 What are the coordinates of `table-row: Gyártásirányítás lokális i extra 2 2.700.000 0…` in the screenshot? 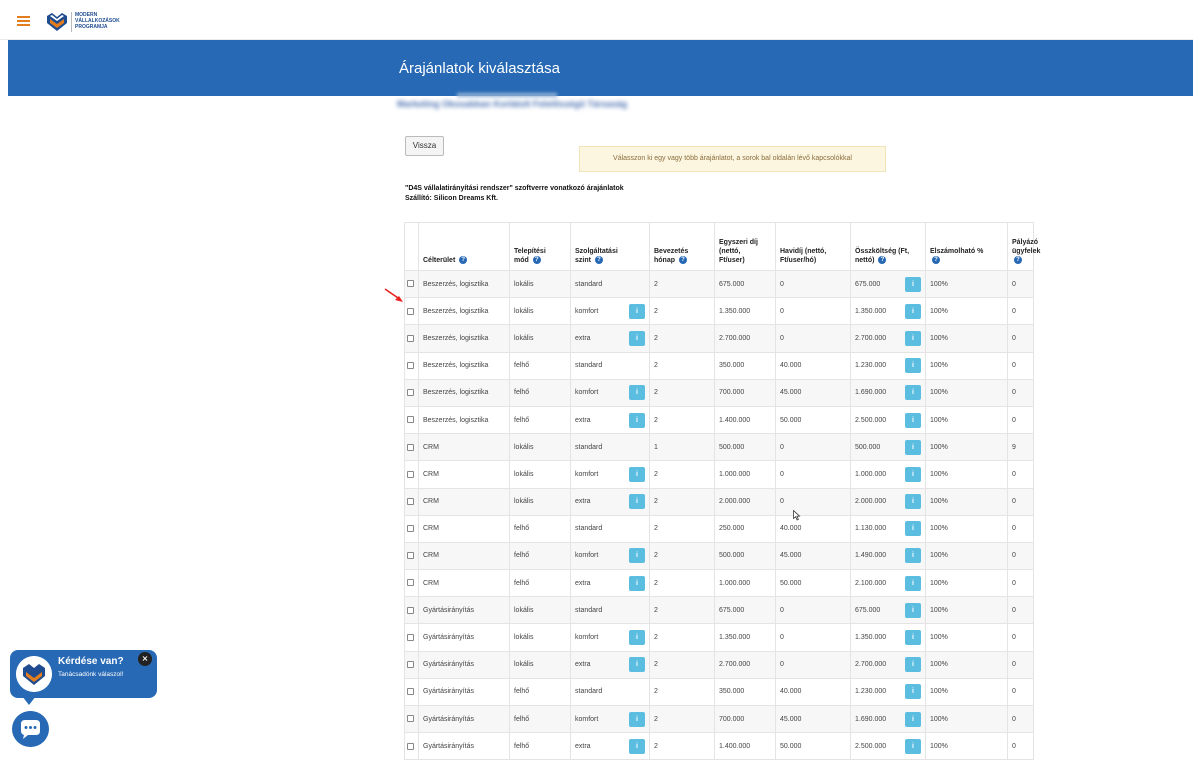 It's located at (719, 664).